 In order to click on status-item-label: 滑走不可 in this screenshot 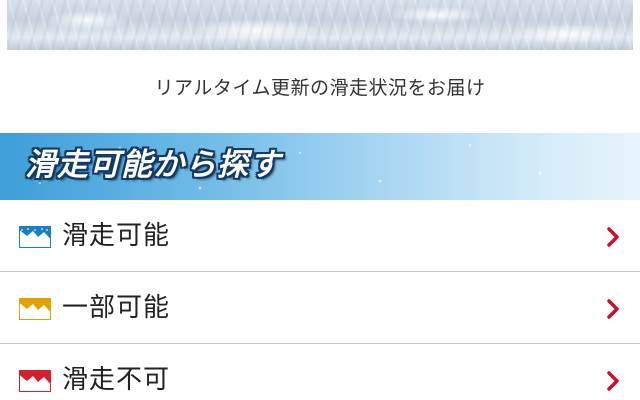, I will do `click(116, 380)`.